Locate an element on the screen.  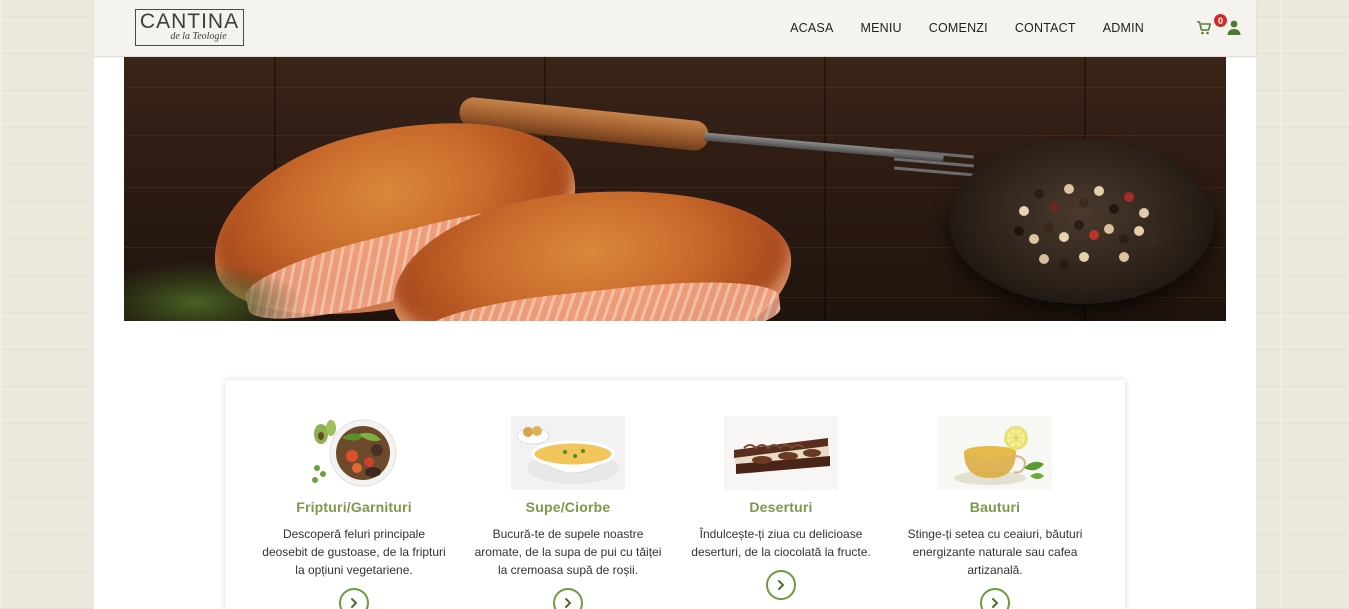
category-title: Bauturi is located at coordinates (995, 507).